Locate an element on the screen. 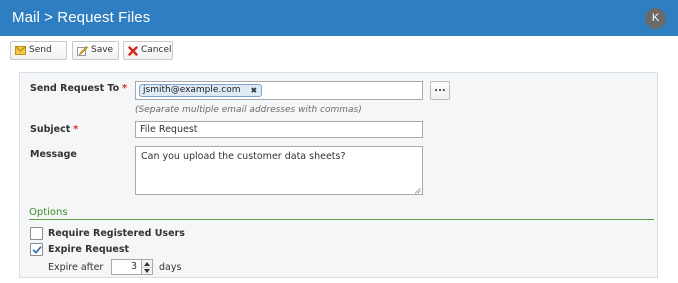 The height and width of the screenshot is (283, 678). options-divider is located at coordinates (341, 219).